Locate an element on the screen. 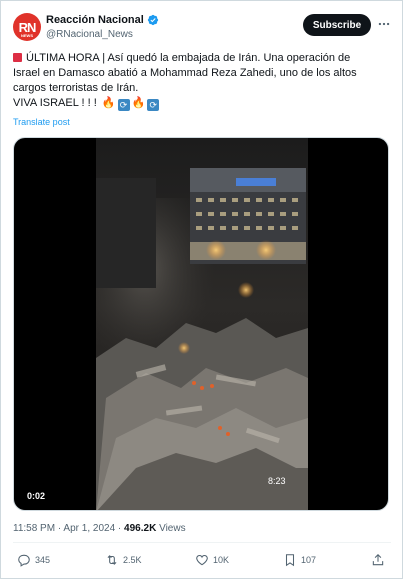 The height and width of the screenshot is (579, 403). avatar-logo-subtext: NEWS is located at coordinates (27, 35).